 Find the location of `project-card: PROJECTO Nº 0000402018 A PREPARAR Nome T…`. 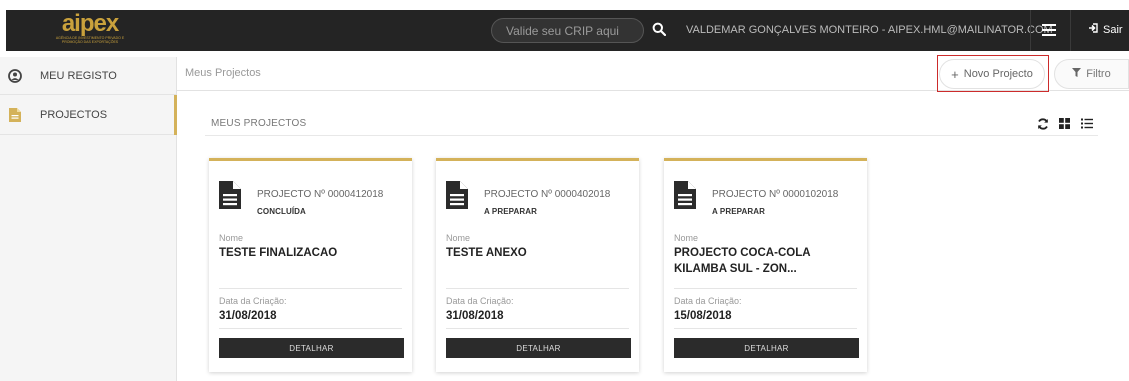

project-card: PROJECTO Nº 0000402018 A PREPARAR Nome T… is located at coordinates (537, 265).